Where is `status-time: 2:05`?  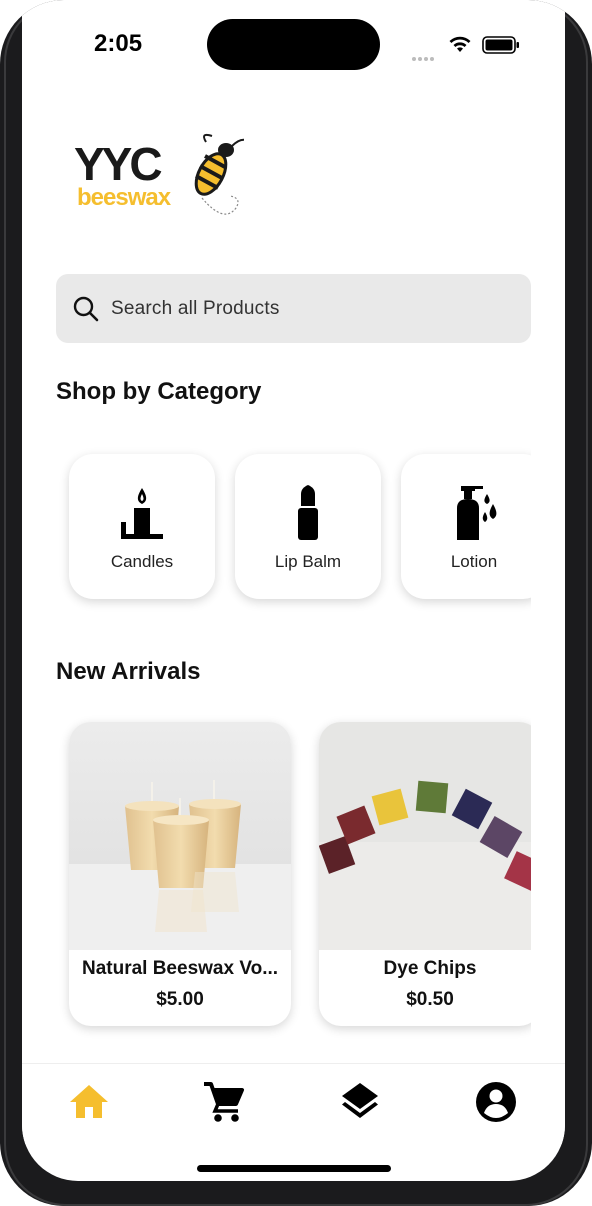 status-time: 2:05 is located at coordinates (118, 43).